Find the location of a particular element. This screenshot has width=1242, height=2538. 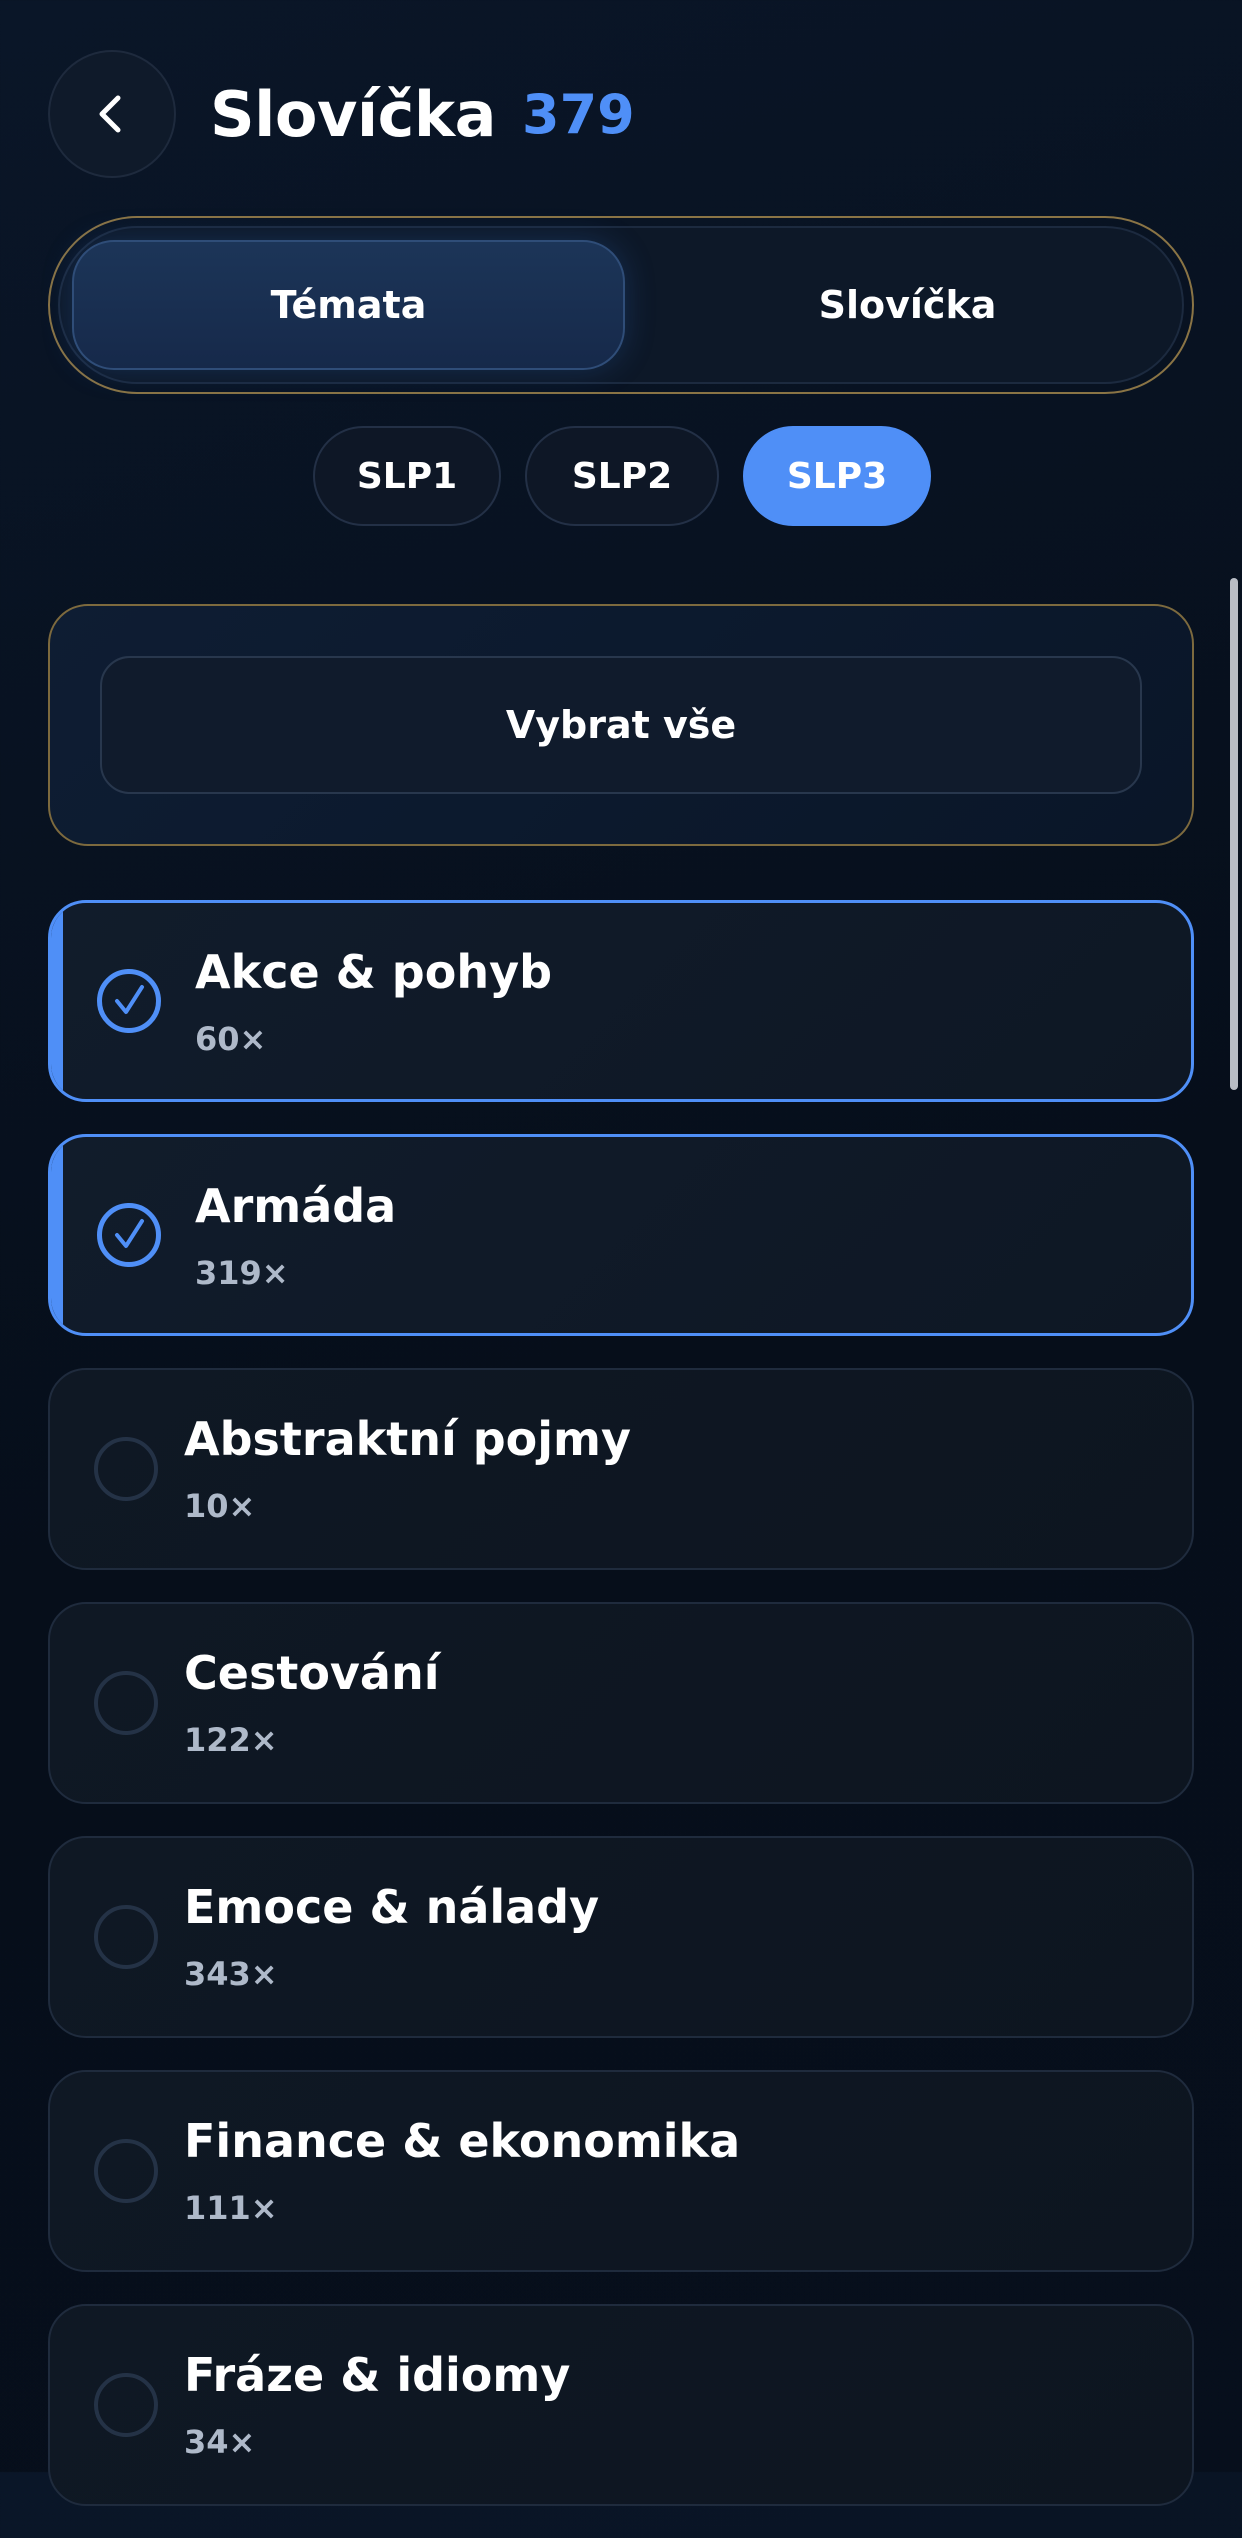

tab-words: Slovíčka is located at coordinates (907, 305).